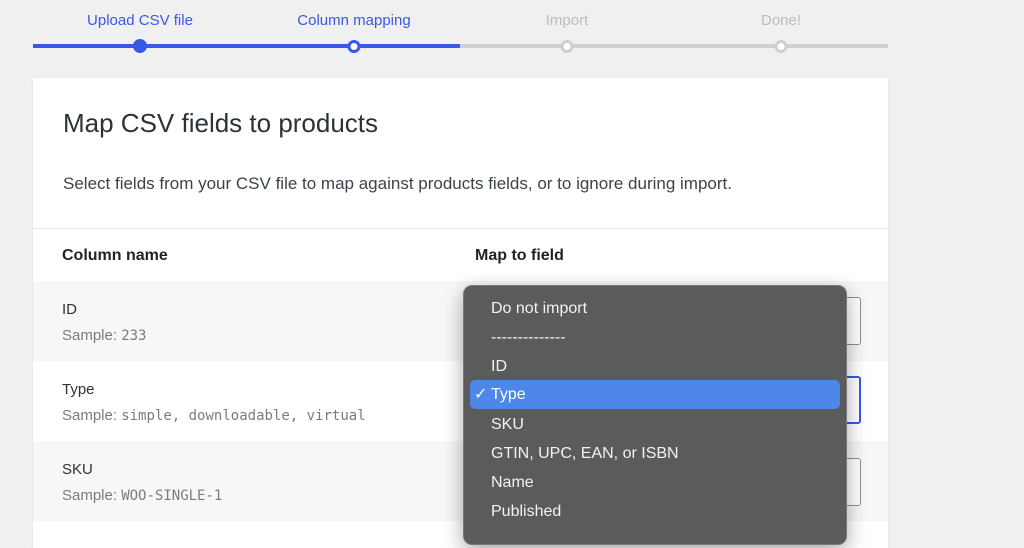  I want to click on dropdown-option: ID, so click(655, 366).